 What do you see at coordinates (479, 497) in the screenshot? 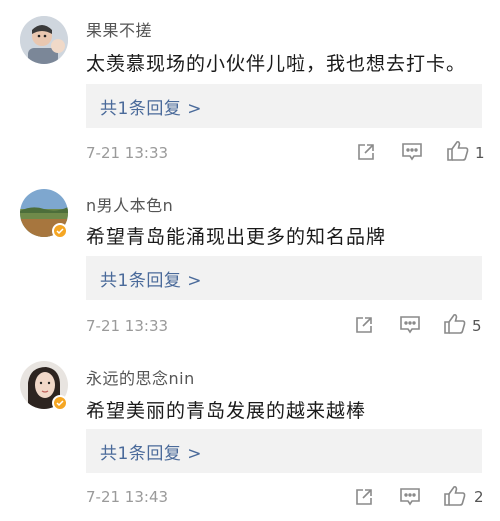
I see `like-count: 2` at bounding box center [479, 497].